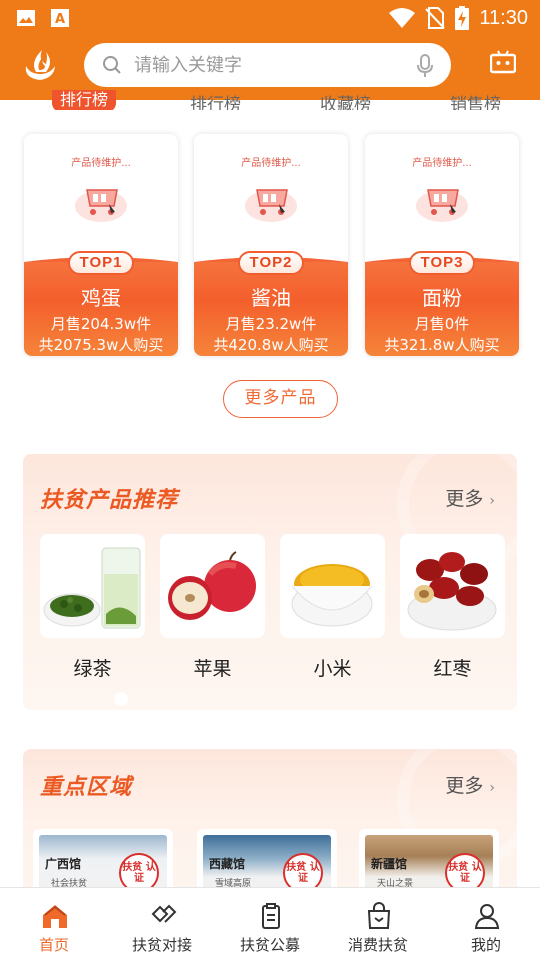  What do you see at coordinates (270, 98) in the screenshot?
I see `ranking-tabs: 排行榜 排行榜 收藏榜 销售榜` at bounding box center [270, 98].